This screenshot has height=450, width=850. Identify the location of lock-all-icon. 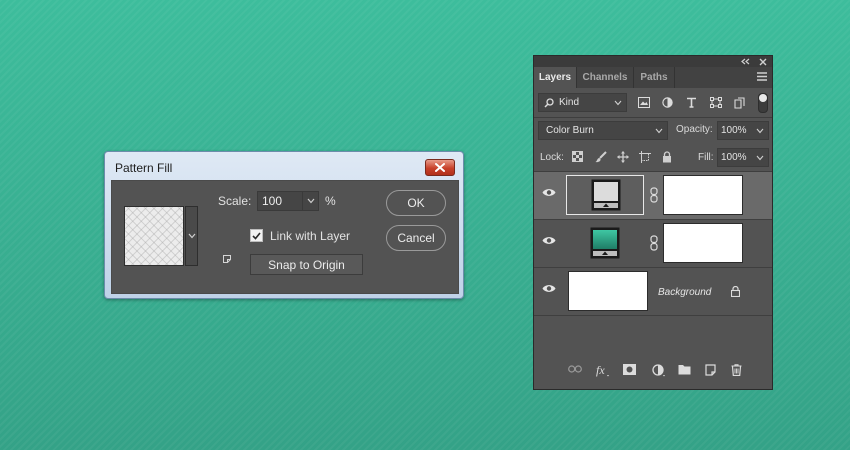
(667, 157).